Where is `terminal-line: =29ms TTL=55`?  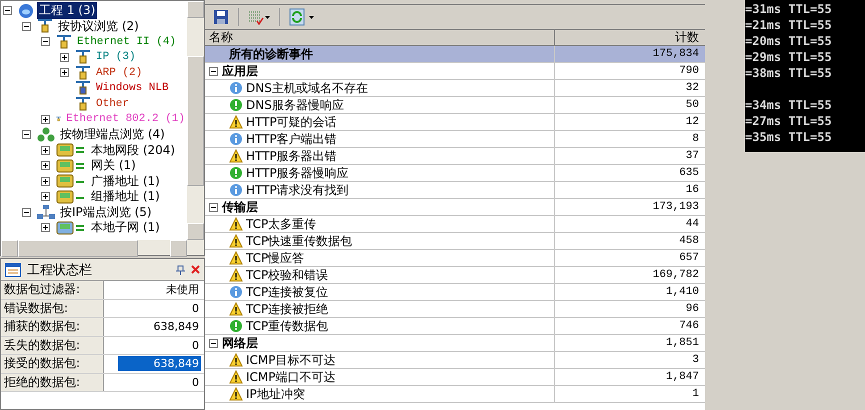
terminal-line: =29ms TTL=55 is located at coordinates (789, 57).